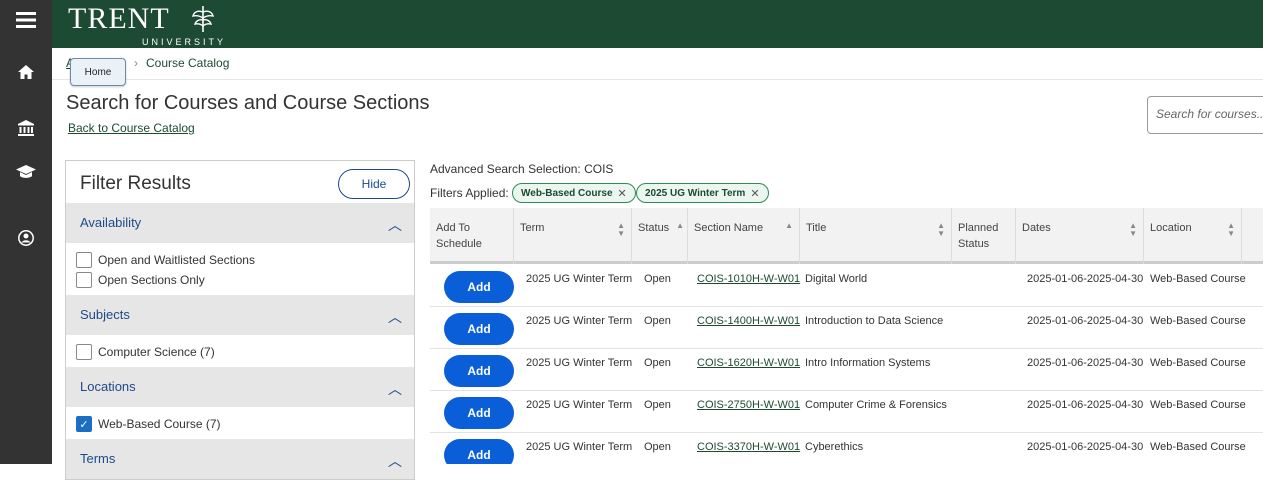  I want to click on filter-option-open-only: Open Sections Only, so click(140, 280).